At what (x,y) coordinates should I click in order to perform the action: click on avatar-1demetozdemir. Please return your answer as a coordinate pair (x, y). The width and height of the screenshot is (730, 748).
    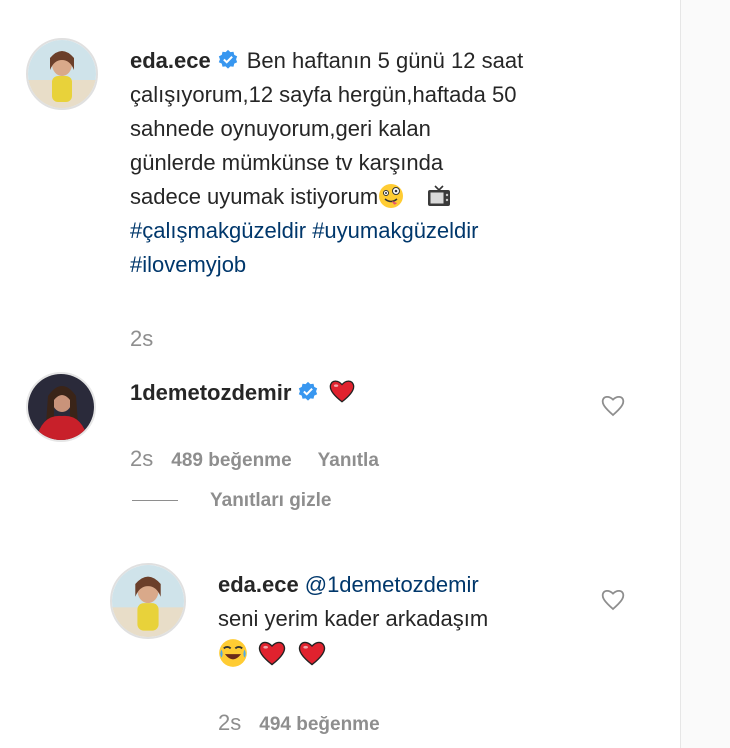
    Looking at the image, I should click on (61, 407).